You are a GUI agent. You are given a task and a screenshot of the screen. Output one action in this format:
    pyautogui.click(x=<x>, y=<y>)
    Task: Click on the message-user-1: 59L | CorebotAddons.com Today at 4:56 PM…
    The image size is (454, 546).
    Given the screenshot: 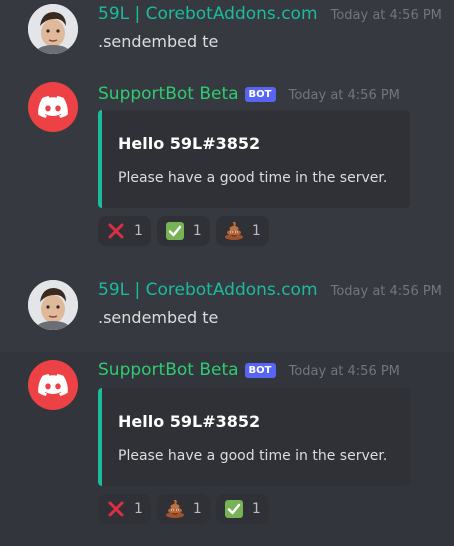 What is the action you would take?
    pyautogui.click(x=227, y=29)
    